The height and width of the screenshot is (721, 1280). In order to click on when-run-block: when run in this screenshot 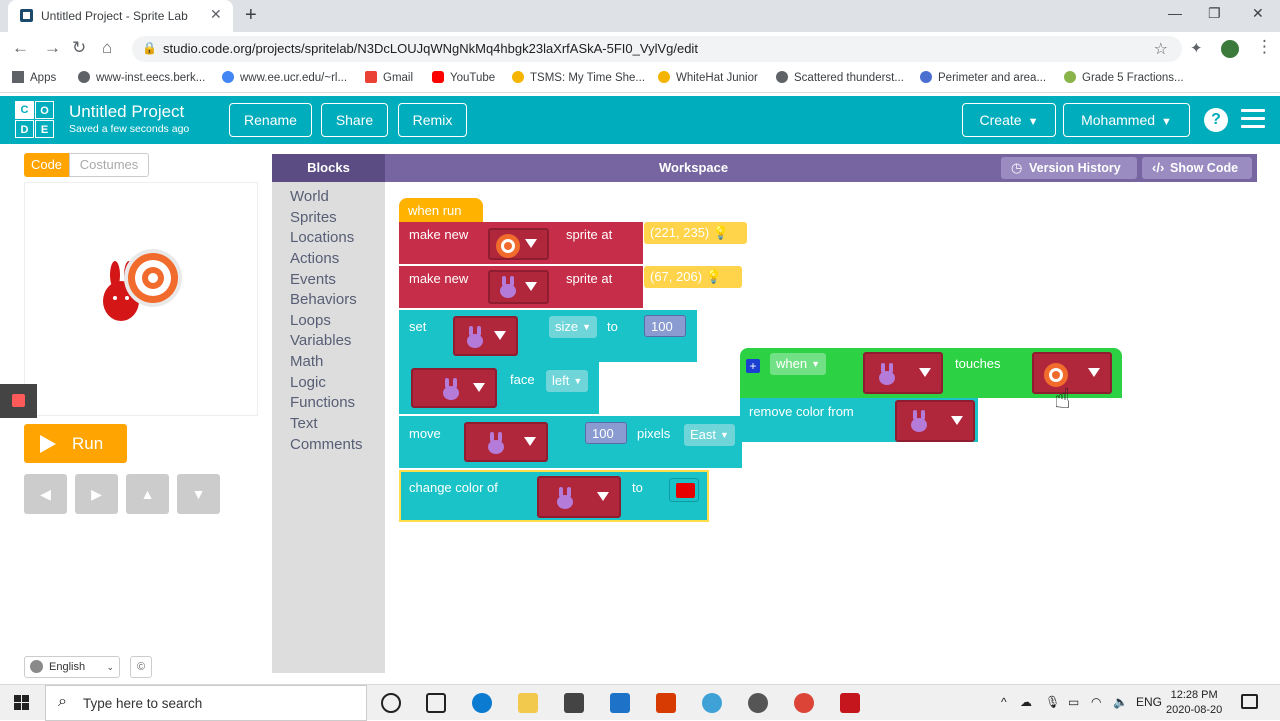, I will do `click(441, 211)`.